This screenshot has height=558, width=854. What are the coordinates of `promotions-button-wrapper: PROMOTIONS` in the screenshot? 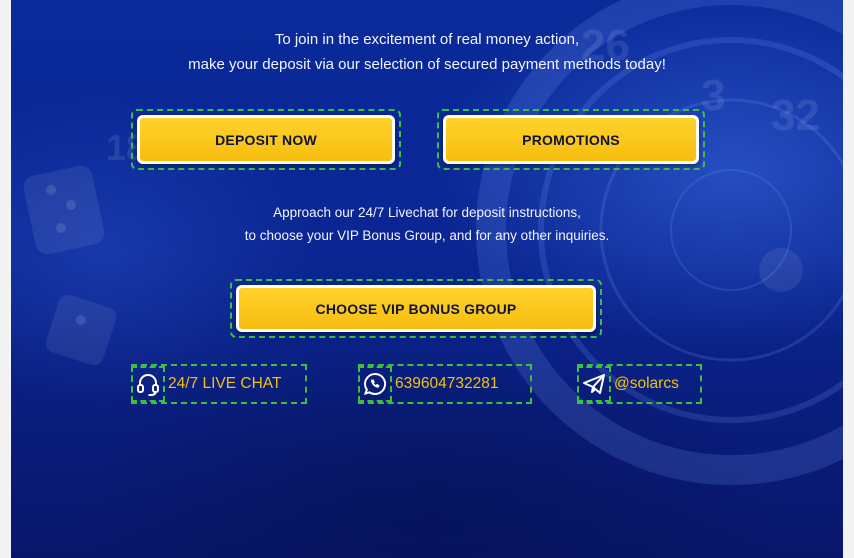 It's located at (571, 139).